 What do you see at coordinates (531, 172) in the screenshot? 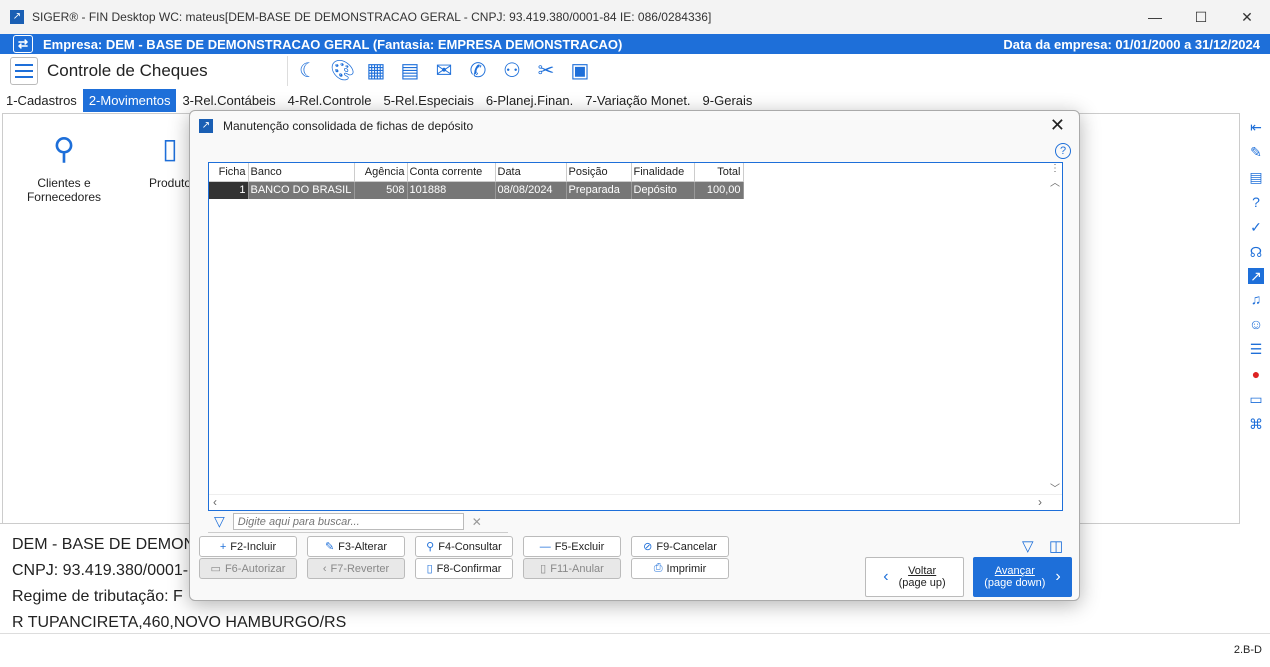
I see `col-data: Data` at bounding box center [531, 172].